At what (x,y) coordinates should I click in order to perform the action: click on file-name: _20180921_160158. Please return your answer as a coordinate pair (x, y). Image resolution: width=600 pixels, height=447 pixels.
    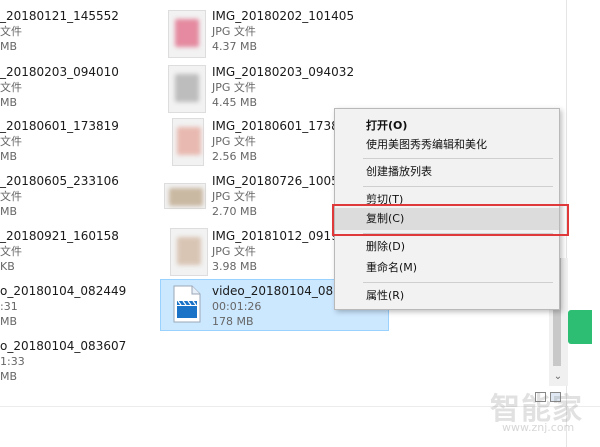
    Looking at the image, I should click on (59, 236).